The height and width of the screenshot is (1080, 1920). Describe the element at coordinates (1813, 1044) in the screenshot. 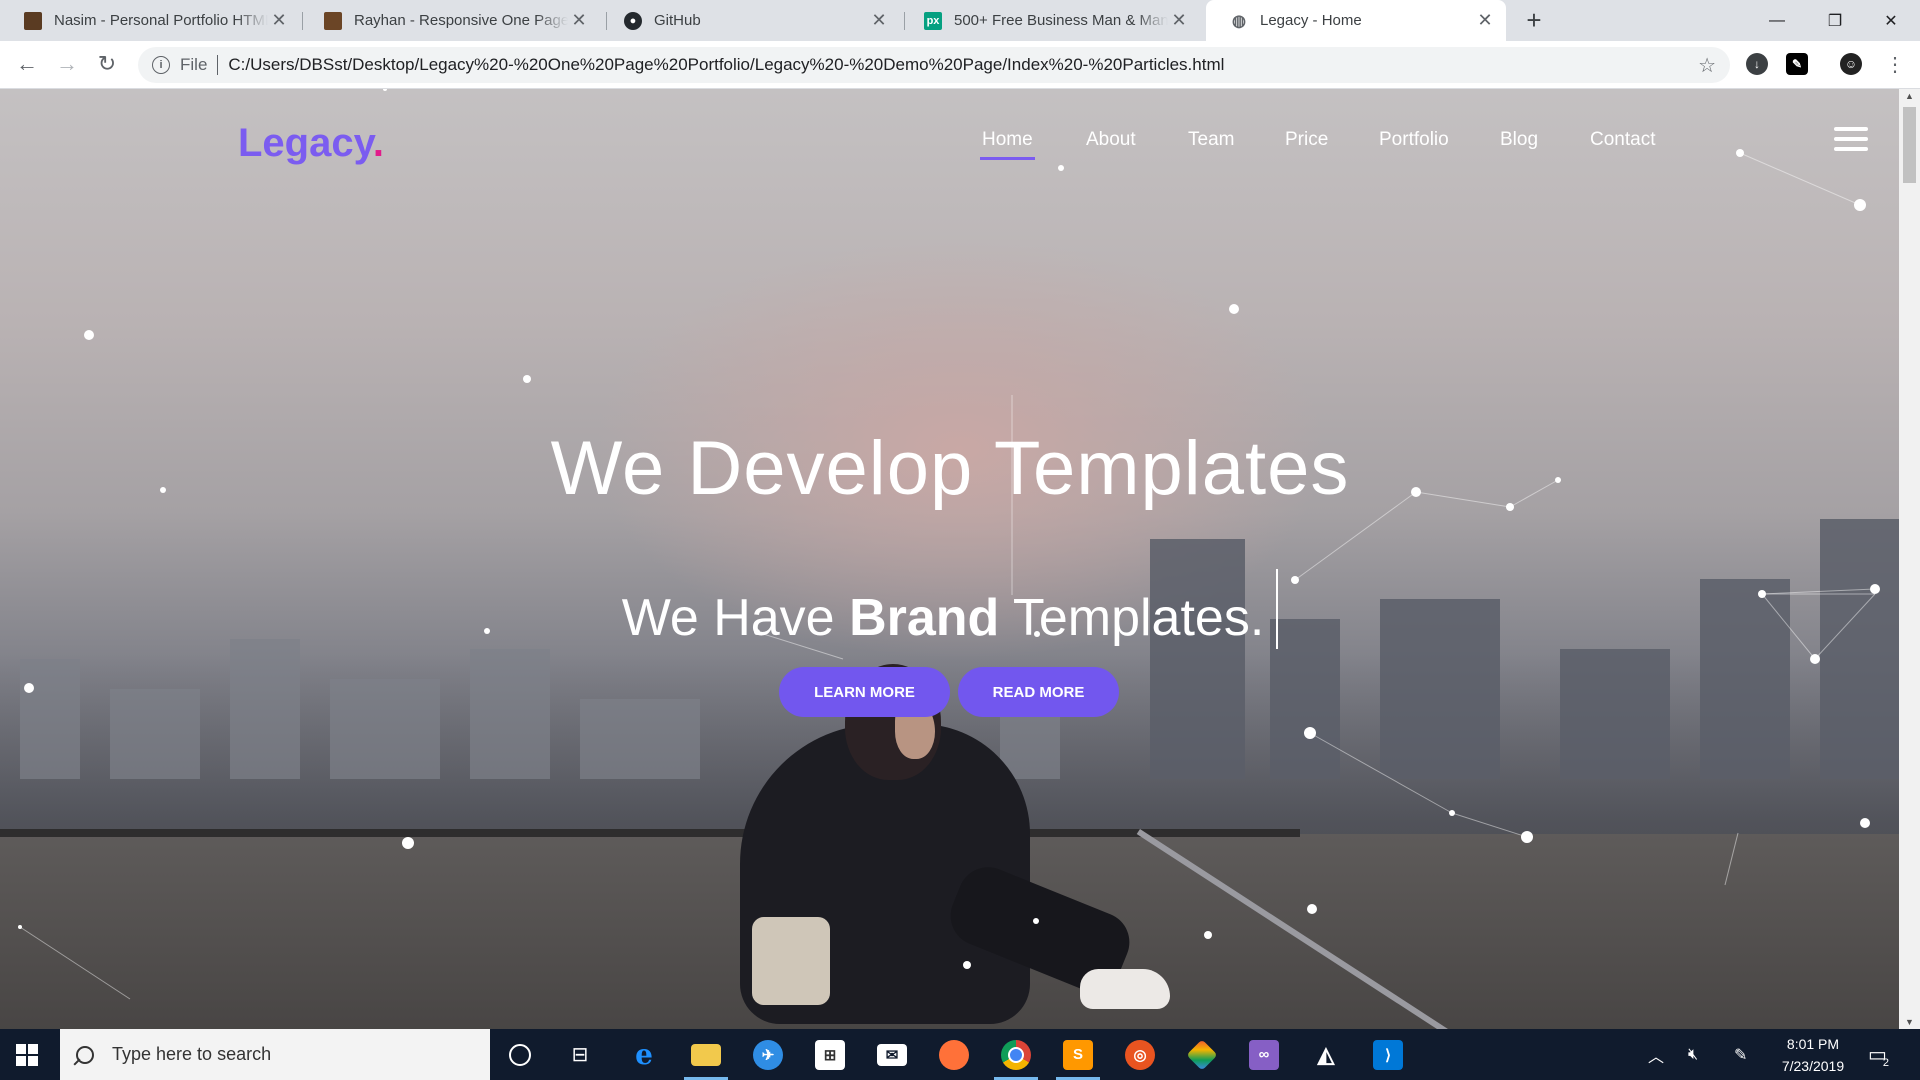

I see `clock-time: 8:01 PM` at that location.